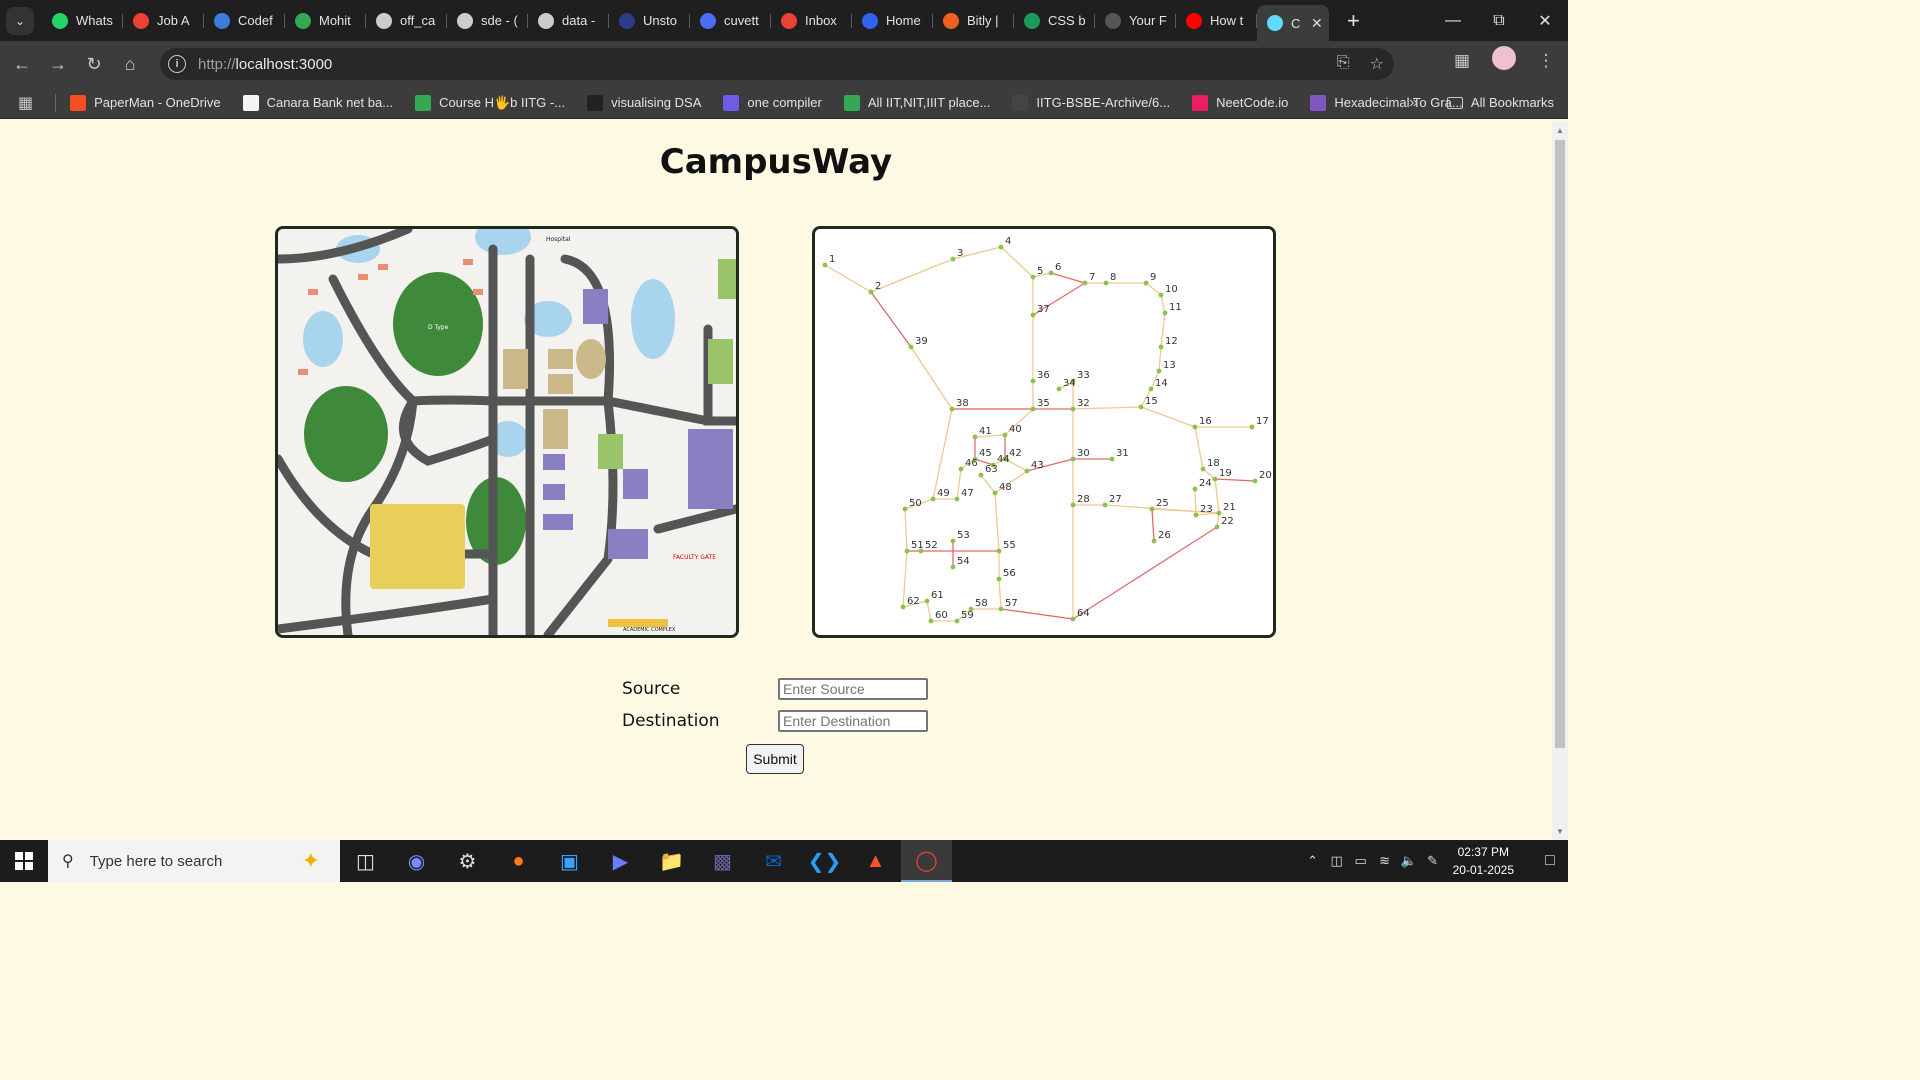 The height and width of the screenshot is (1080, 1920). Describe the element at coordinates (772, 102) in the screenshot. I see `bookmark-item: one compiler` at that location.